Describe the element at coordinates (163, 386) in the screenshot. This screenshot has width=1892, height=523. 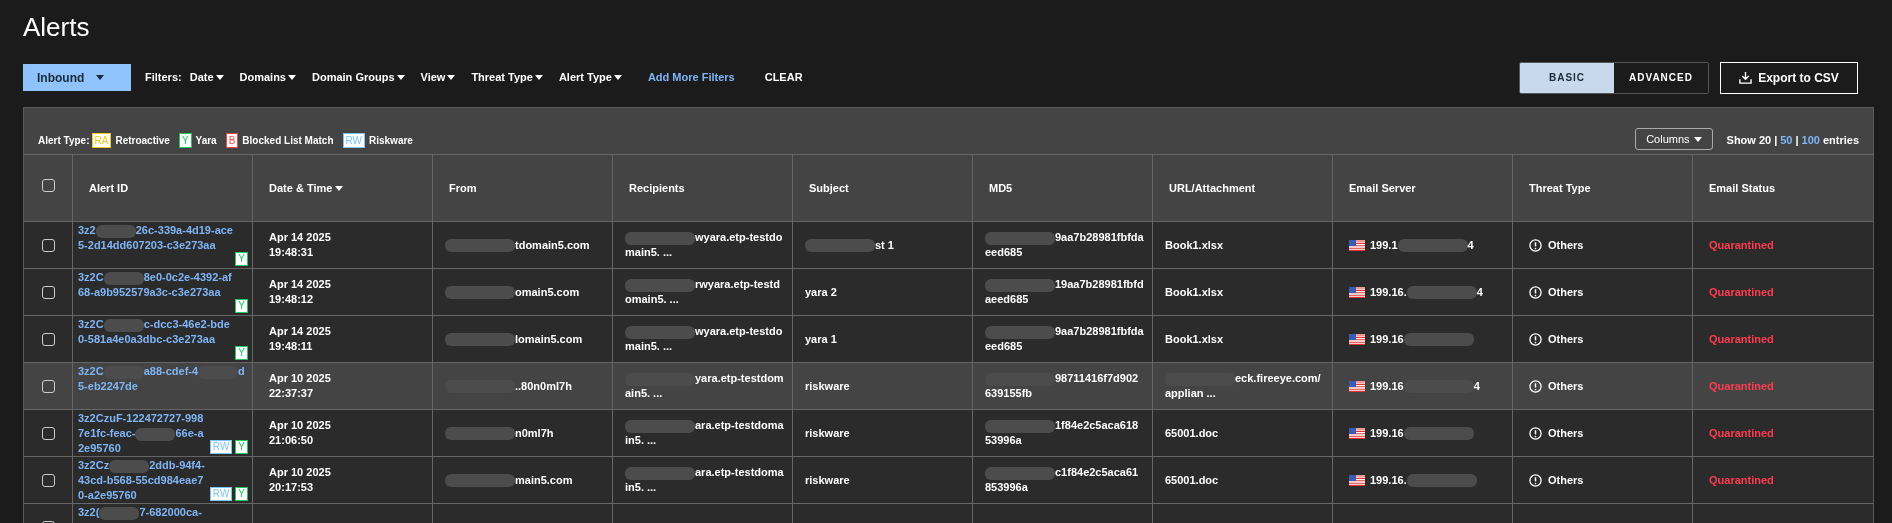
I see `alert-id-link: 3z2C a88-cdef-4 d5-eb2247de` at that location.